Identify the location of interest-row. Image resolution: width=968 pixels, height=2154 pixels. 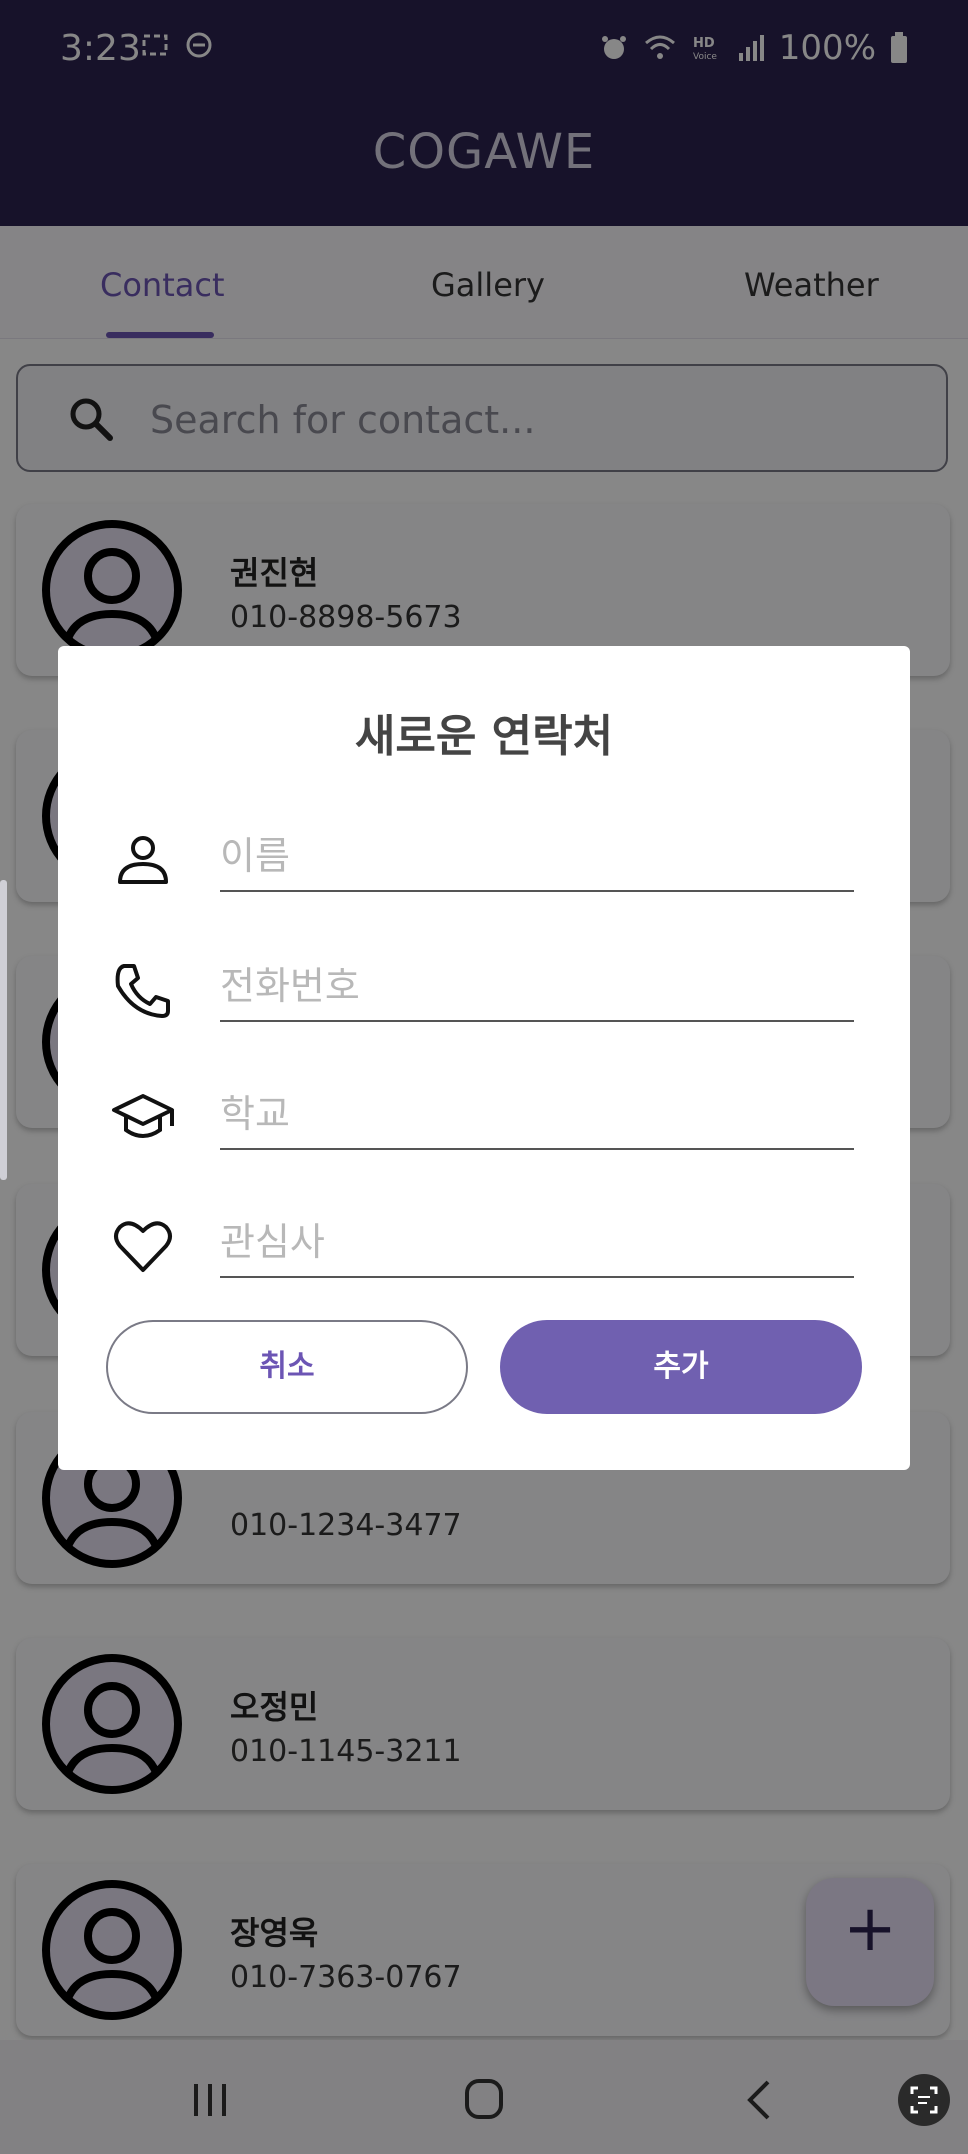
(484, 1249).